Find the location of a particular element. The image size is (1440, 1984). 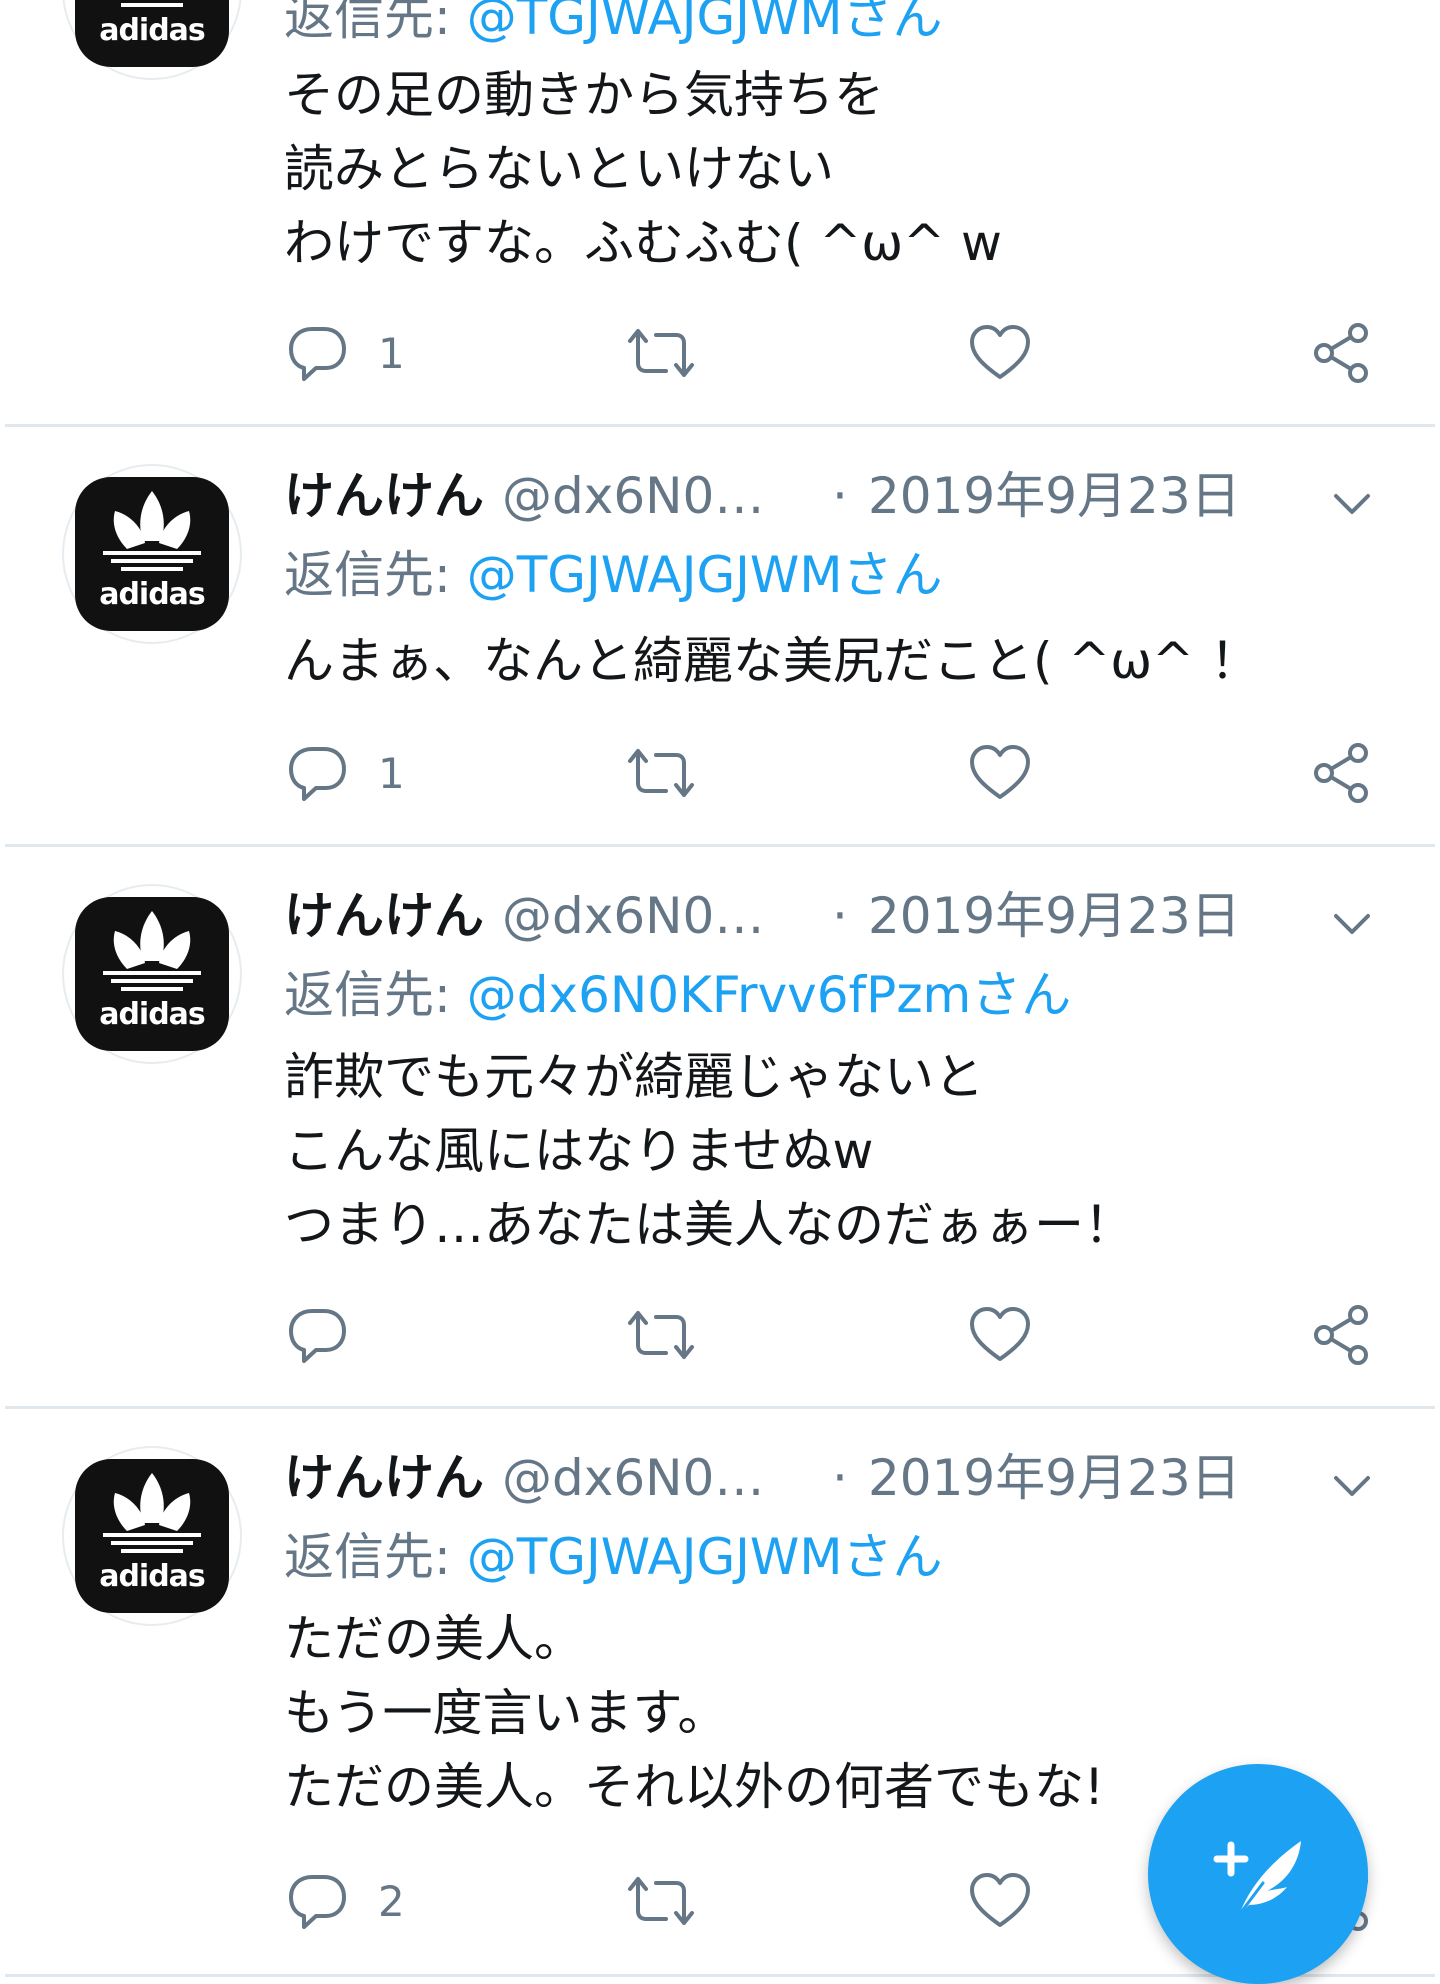

tweet-text-line: 読みとらないといけない is located at coordinates (559, 169).